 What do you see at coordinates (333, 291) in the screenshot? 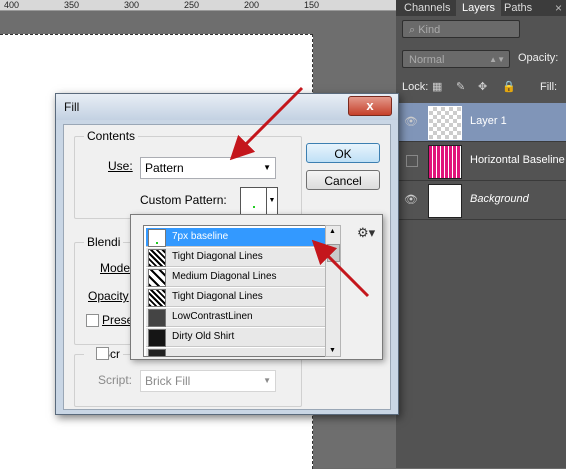
I see `pattern-list-scrollbar: ▲ ▼` at bounding box center [333, 291].